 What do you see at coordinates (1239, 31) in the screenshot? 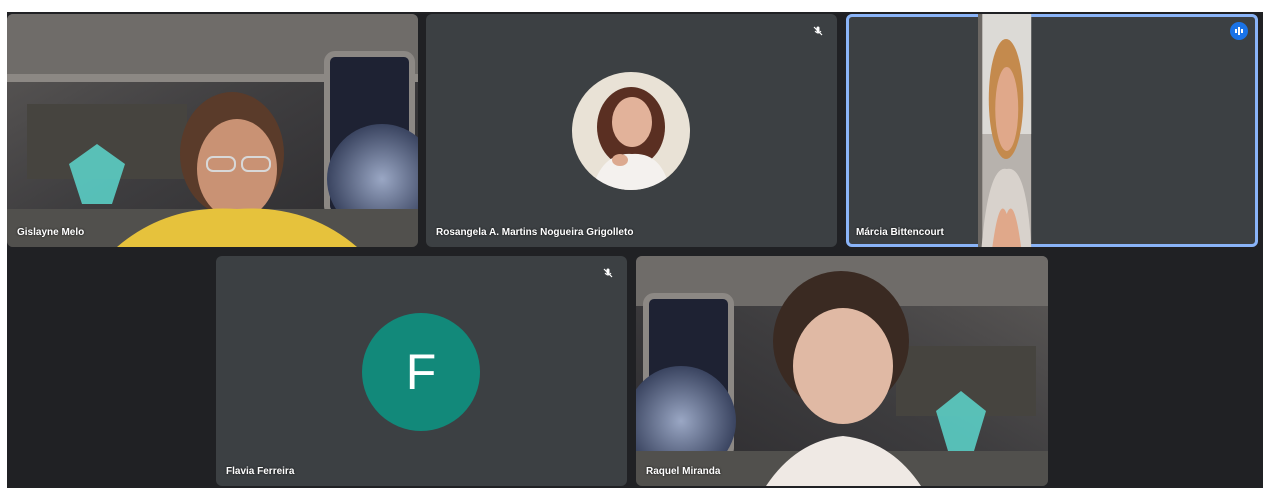
I see `audio-level-icon` at bounding box center [1239, 31].